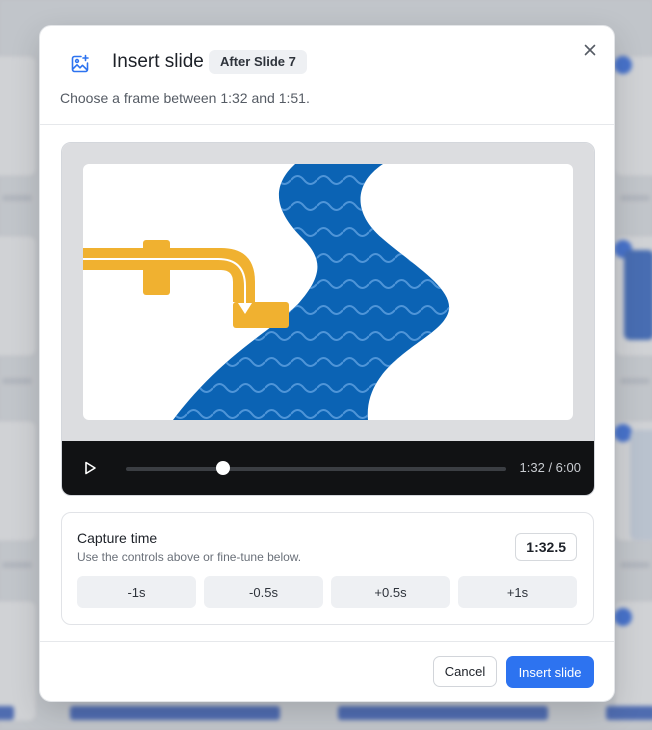  I want to click on play-icon, so click(90, 468).